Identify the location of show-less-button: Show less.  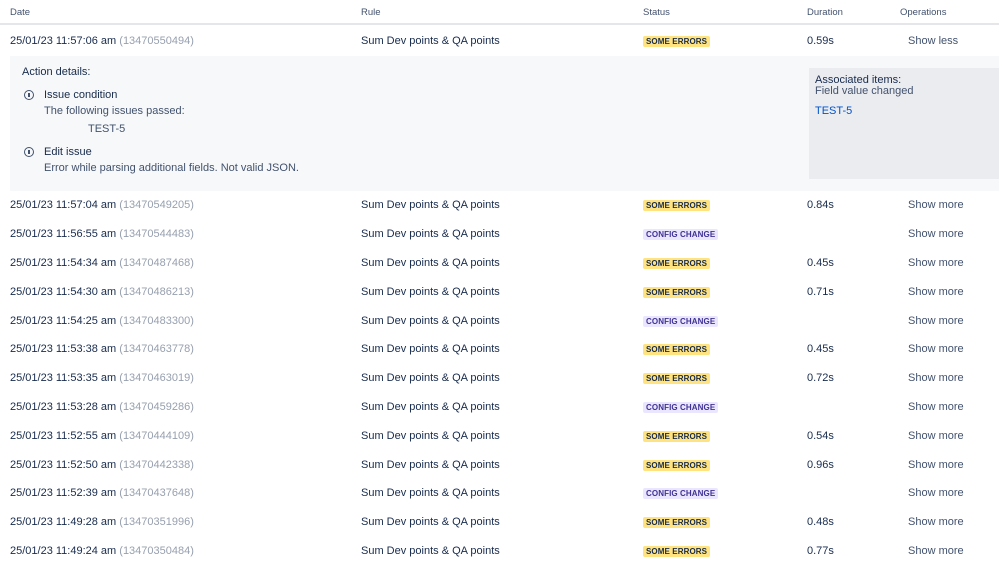
(933, 41).